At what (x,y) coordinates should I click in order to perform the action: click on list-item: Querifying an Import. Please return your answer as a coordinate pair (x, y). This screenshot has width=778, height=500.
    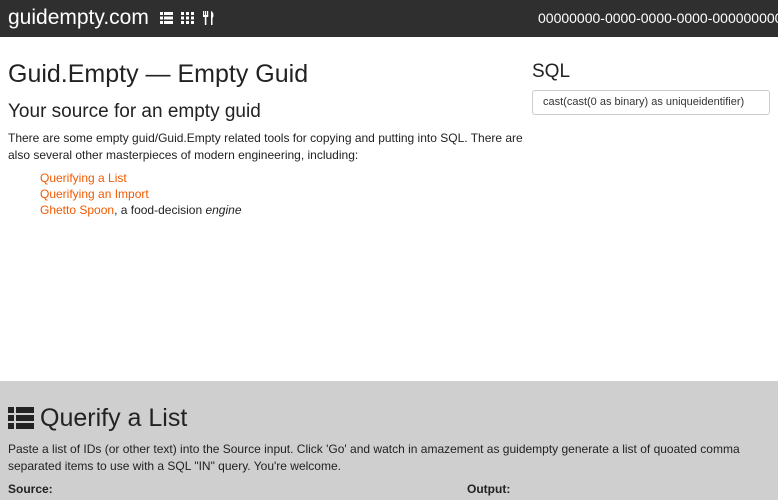
    Looking at the image, I should click on (141, 194).